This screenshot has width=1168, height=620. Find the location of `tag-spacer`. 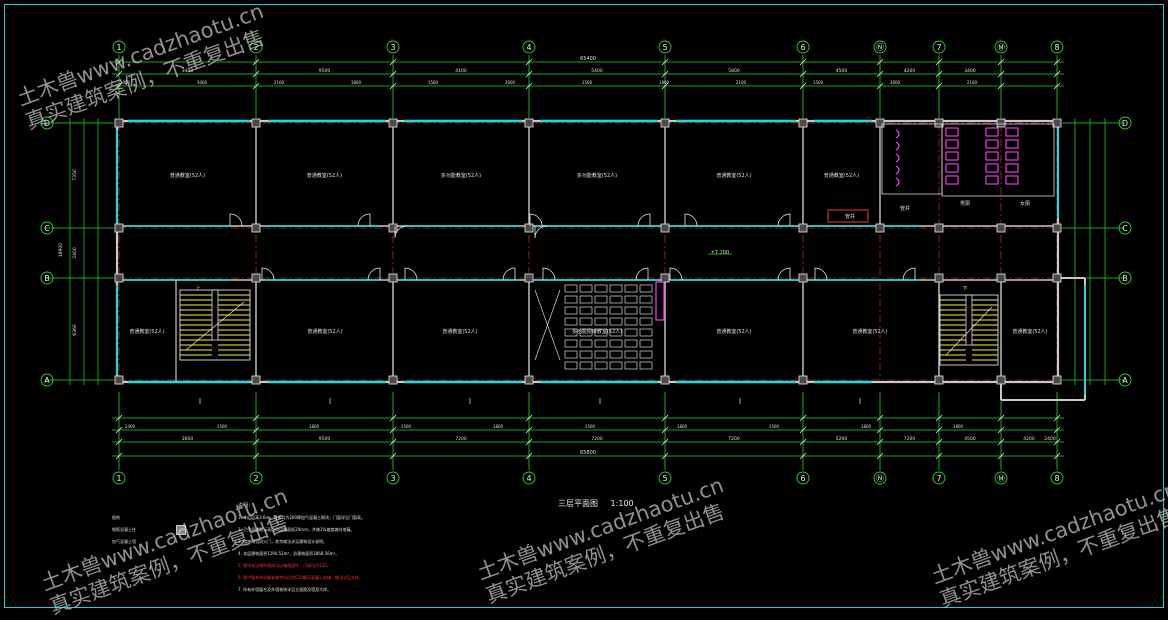

tag-spacer is located at coordinates (475, 267).